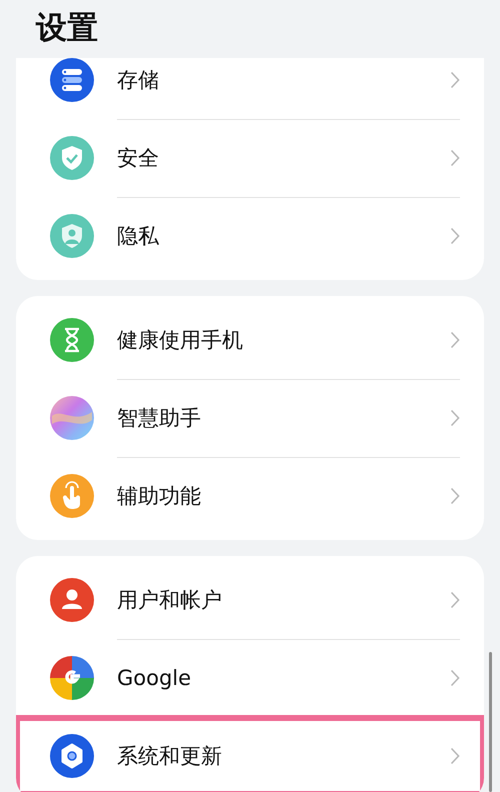 This screenshot has width=500, height=792. Describe the element at coordinates (72, 236) in the screenshot. I see `shield-person-icon` at that location.